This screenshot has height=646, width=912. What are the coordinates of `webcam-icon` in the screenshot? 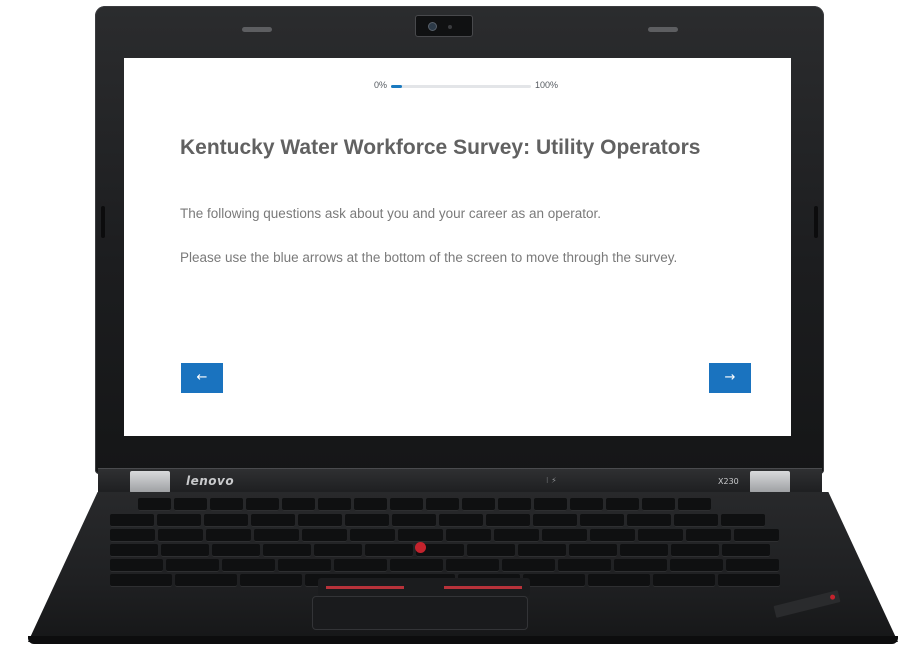 It's located at (444, 26).